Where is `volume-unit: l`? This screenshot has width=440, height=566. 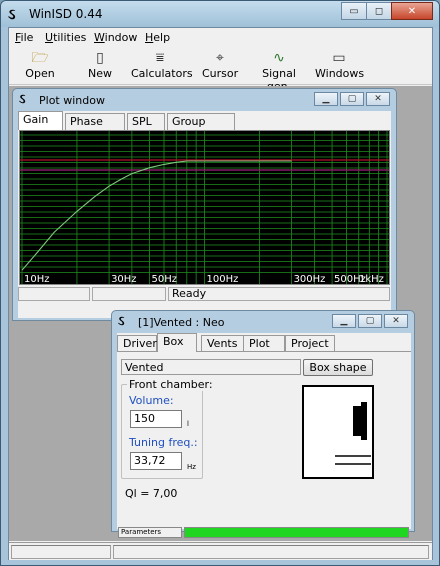
volume-unit: l is located at coordinates (188, 424).